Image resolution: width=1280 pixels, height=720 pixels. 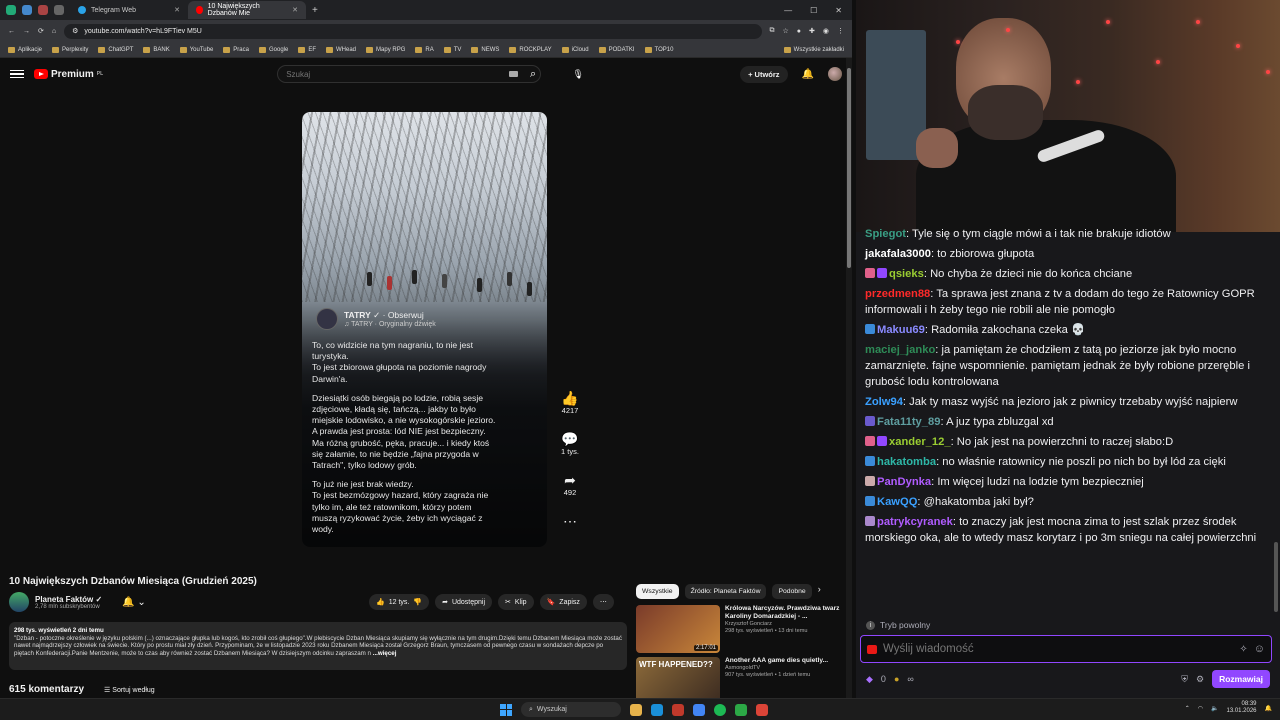 I want to click on chat-username: PanDynka, so click(x=904, y=482).